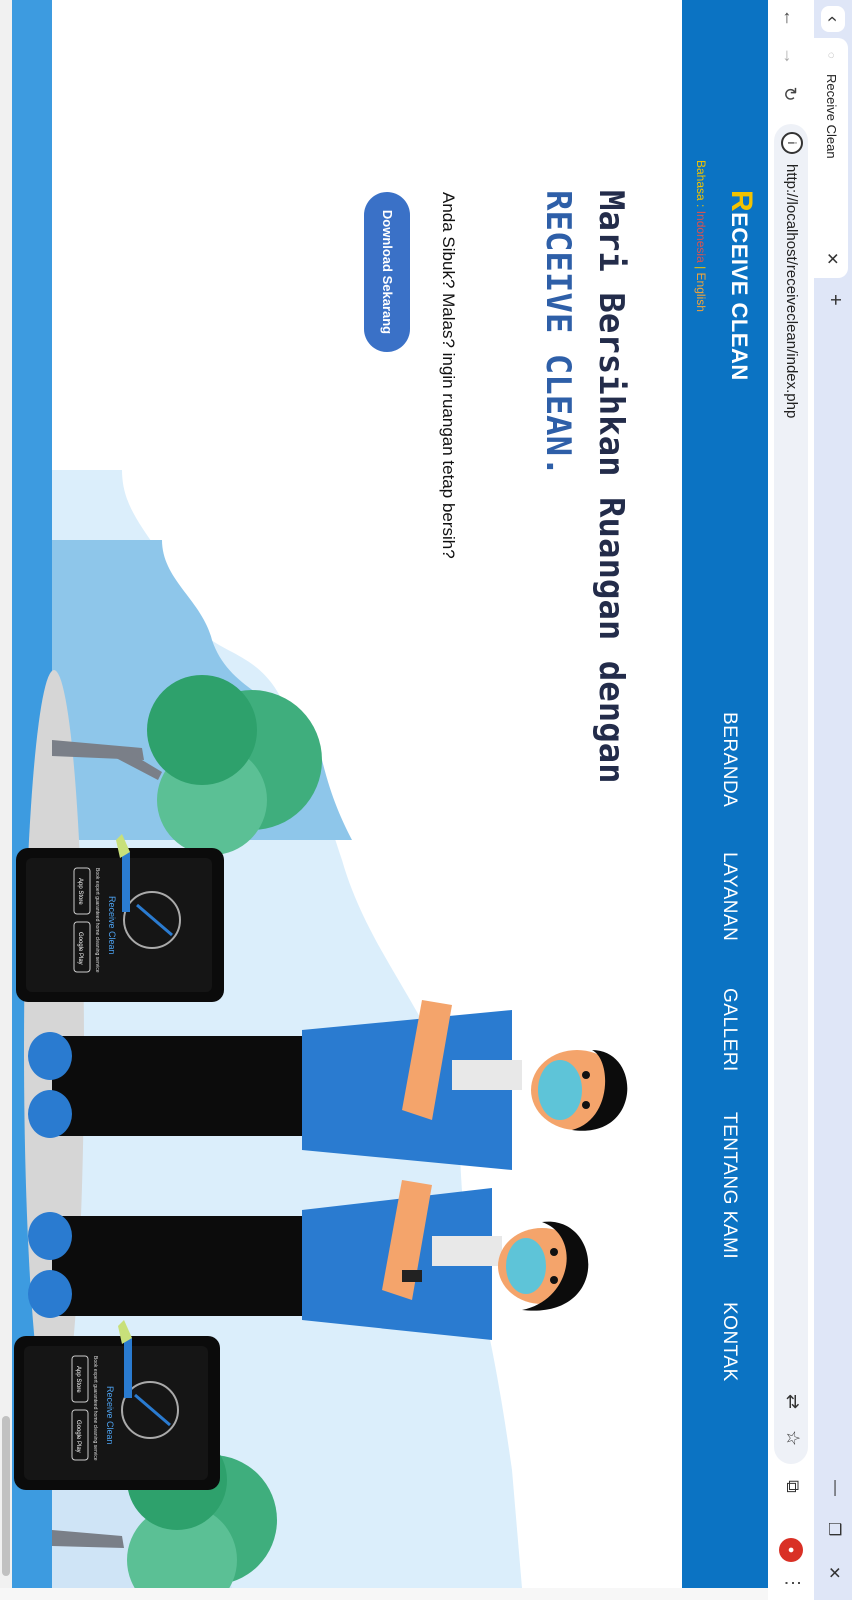 Image resolution: width=852 pixels, height=1600 pixels. I want to click on lang-english-link: English, so click(701, 292).